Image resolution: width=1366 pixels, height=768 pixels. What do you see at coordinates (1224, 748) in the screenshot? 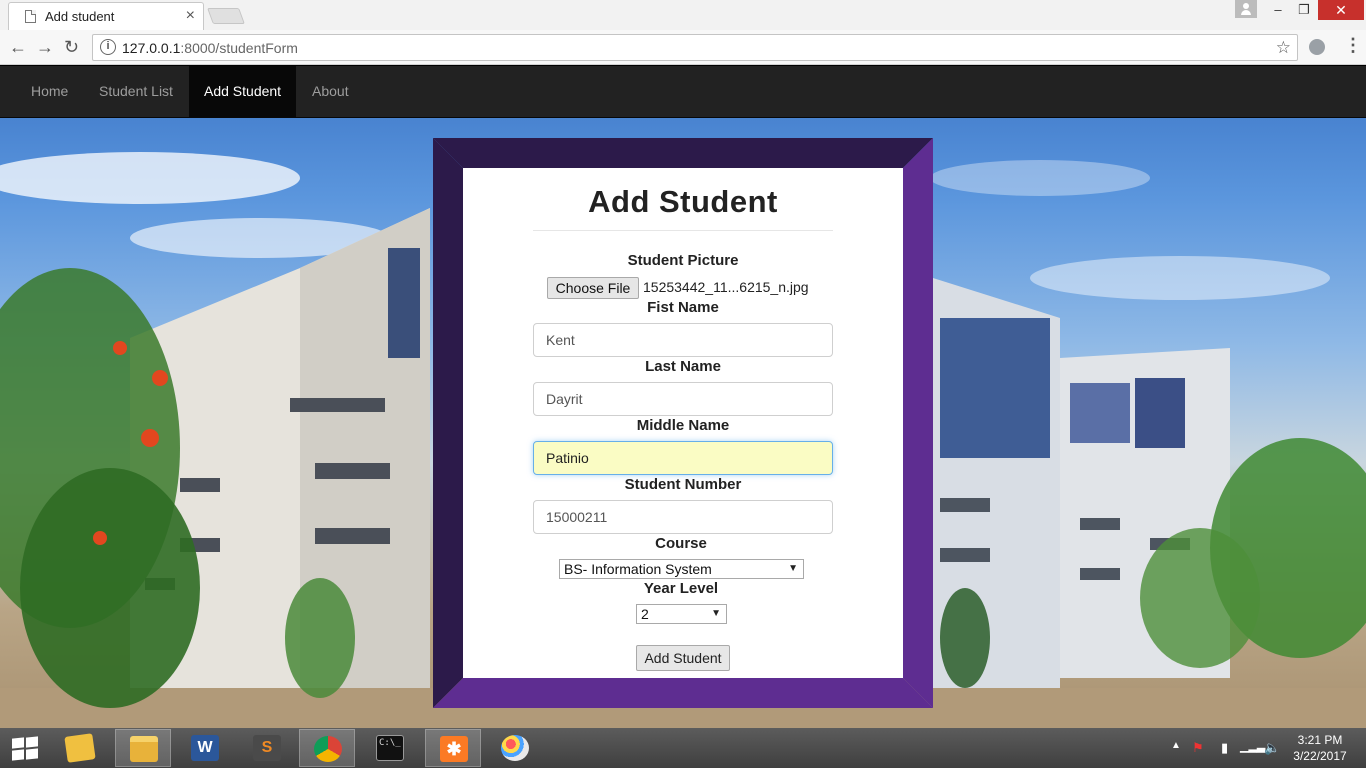
I see `battery-icon: ▮` at bounding box center [1224, 748].